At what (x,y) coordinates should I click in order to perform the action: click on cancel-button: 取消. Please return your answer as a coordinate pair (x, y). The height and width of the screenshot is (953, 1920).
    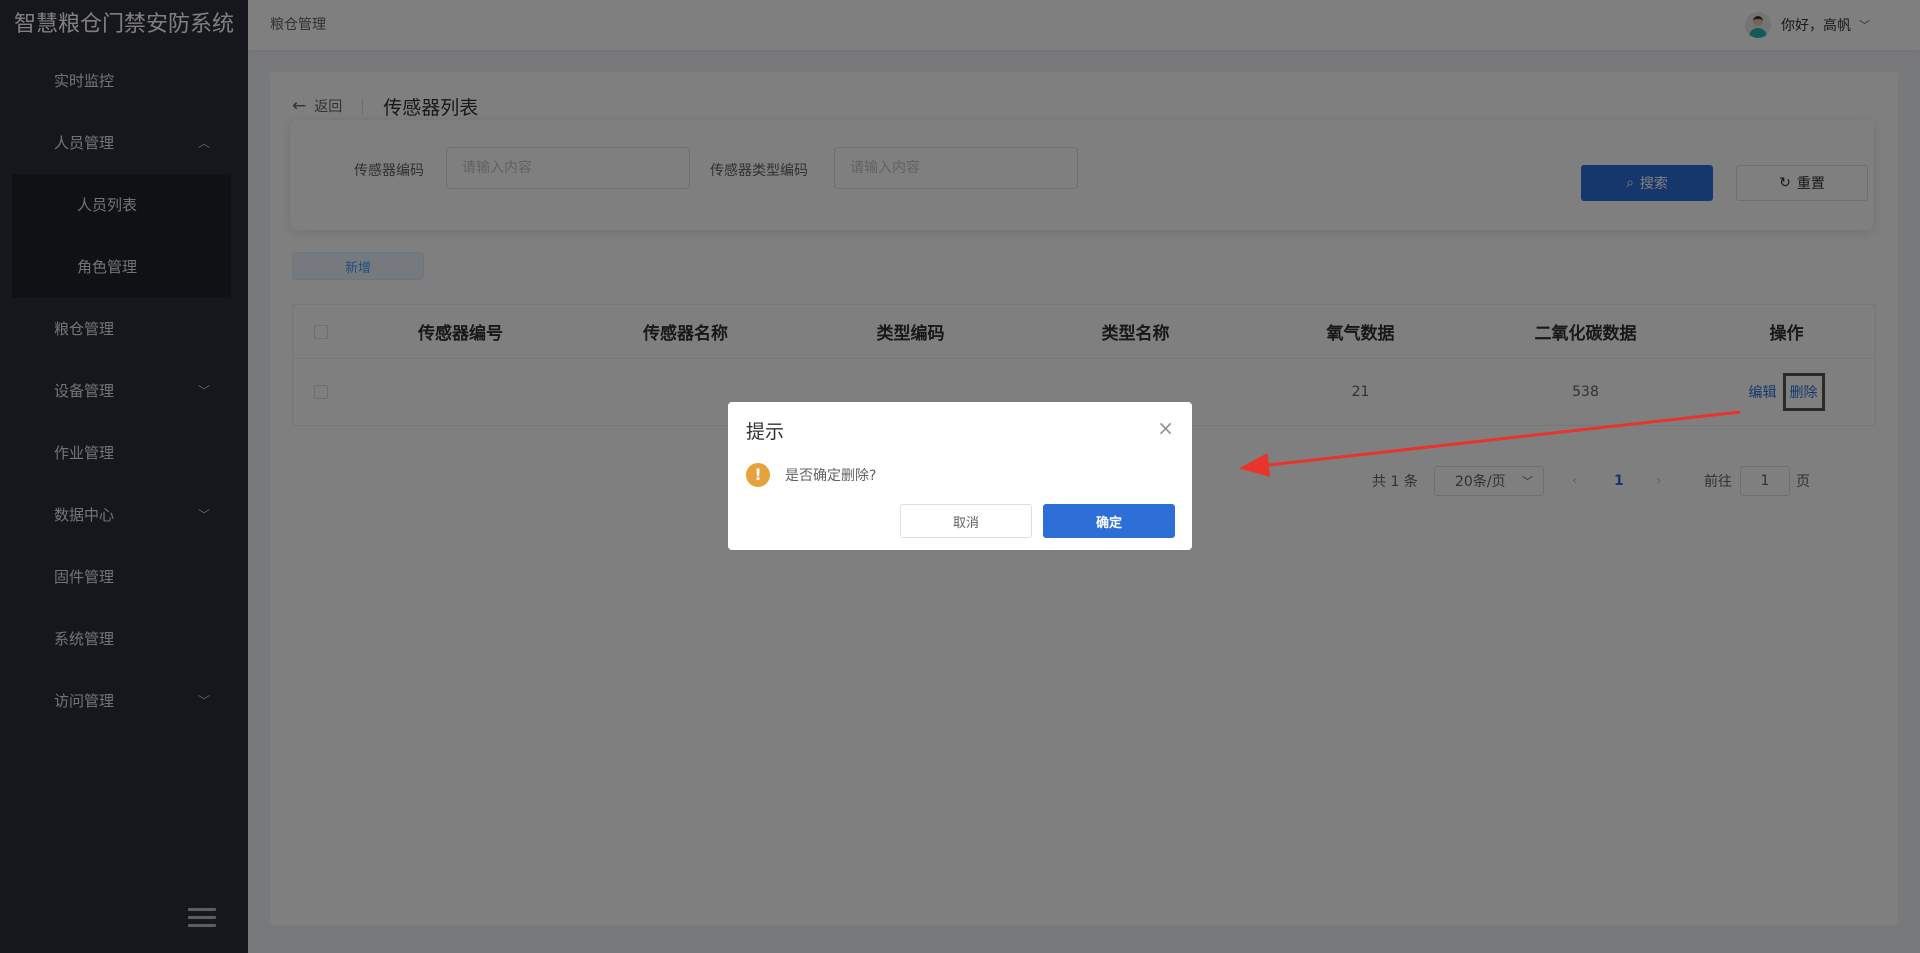
    Looking at the image, I should click on (966, 521).